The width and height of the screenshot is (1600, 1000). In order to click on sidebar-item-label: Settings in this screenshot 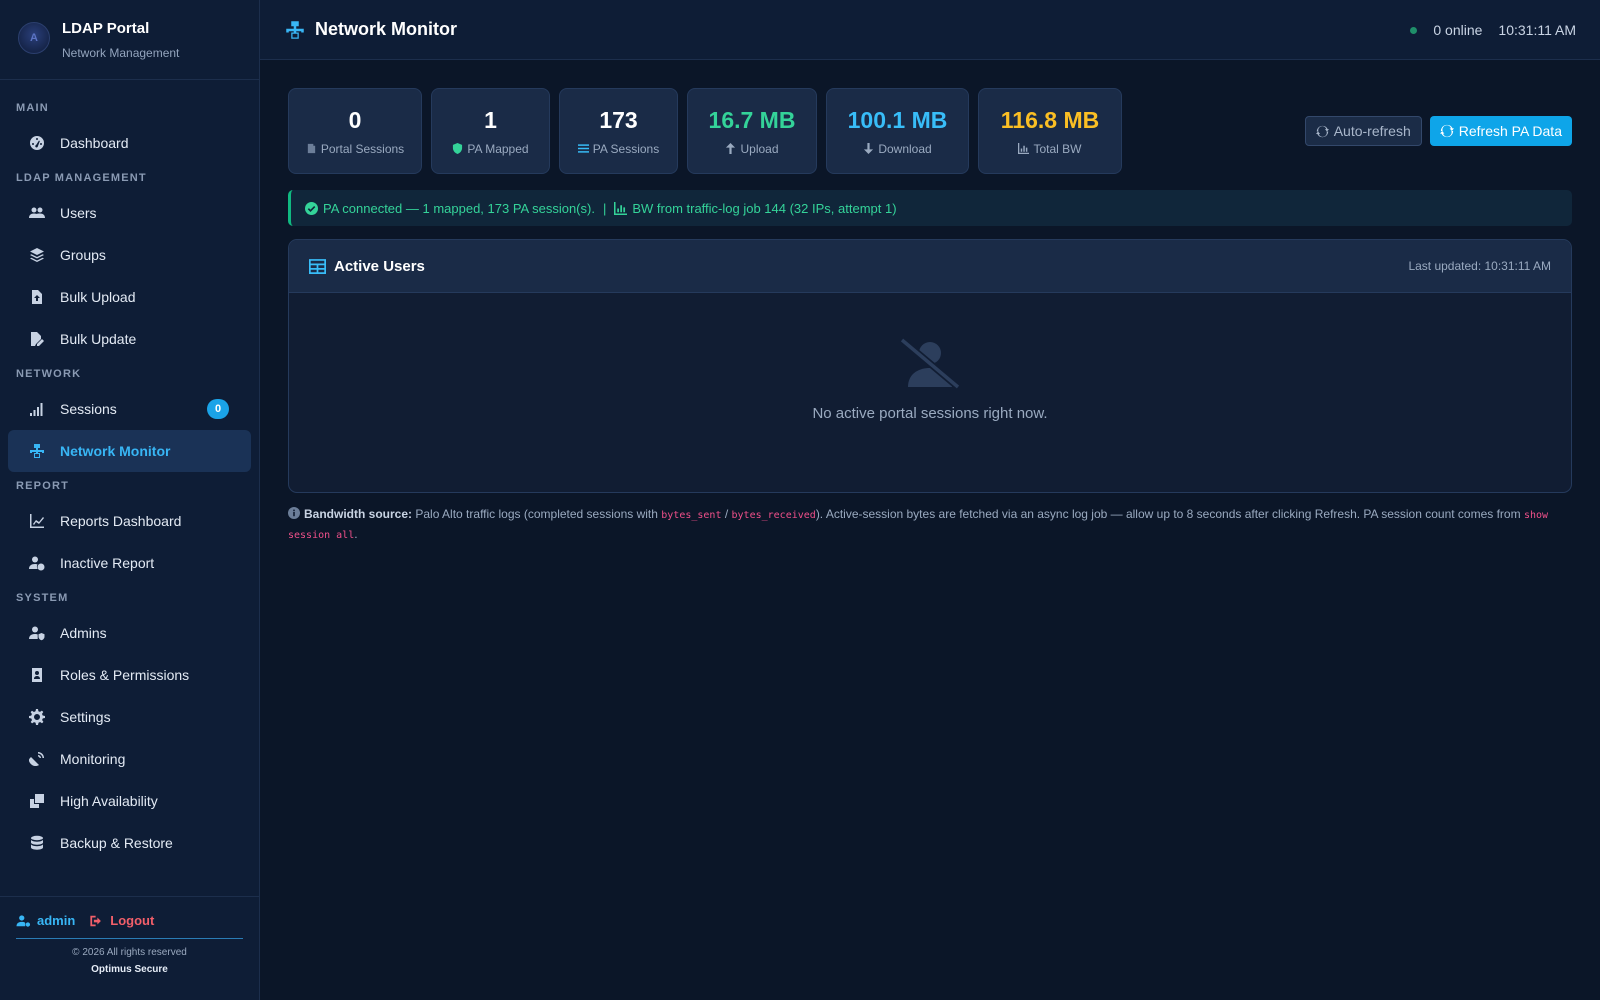, I will do `click(85, 717)`.